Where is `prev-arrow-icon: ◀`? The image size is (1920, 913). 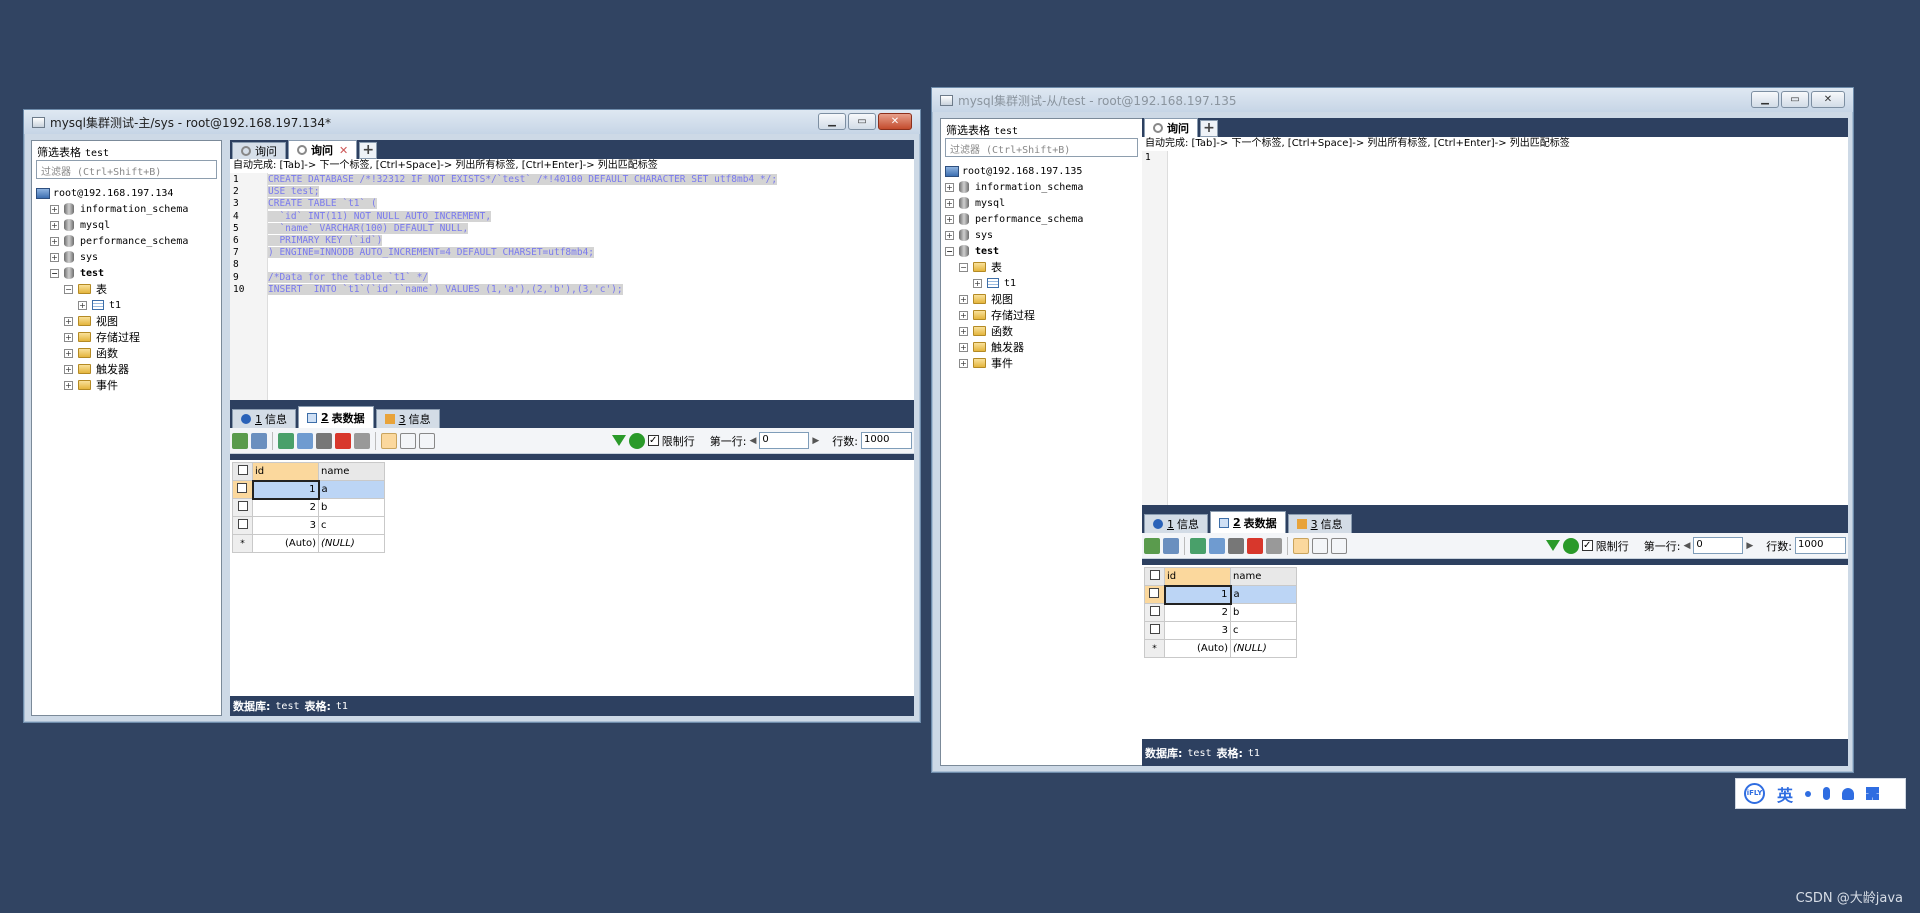
prev-arrow-icon: ◀ is located at coordinates (1686, 546).